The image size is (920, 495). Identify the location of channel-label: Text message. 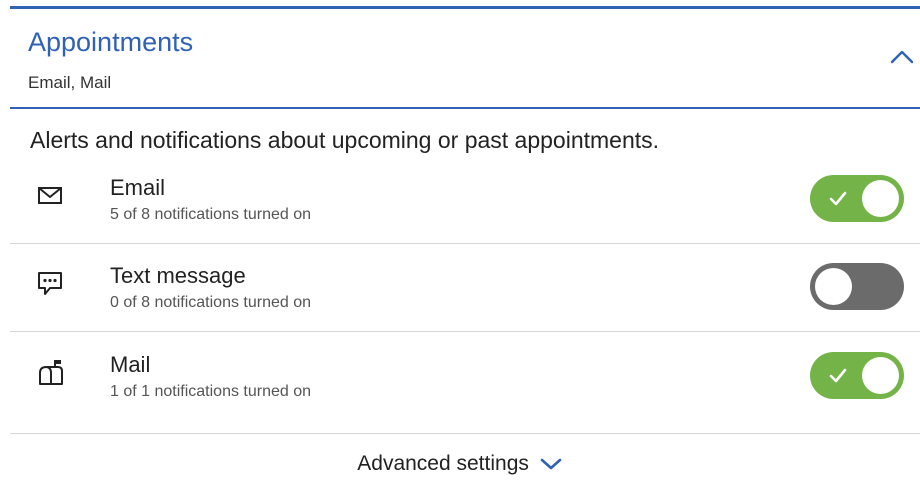
(178, 275).